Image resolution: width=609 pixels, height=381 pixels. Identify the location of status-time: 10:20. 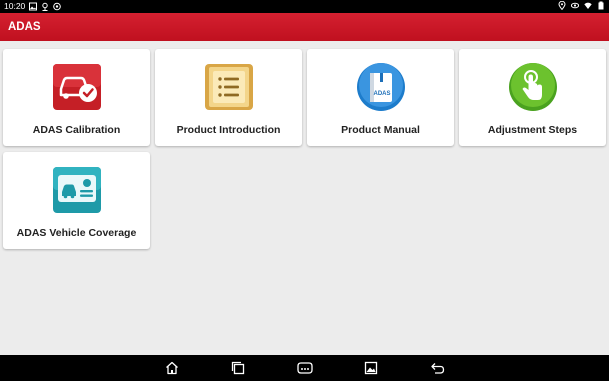
(15, 6).